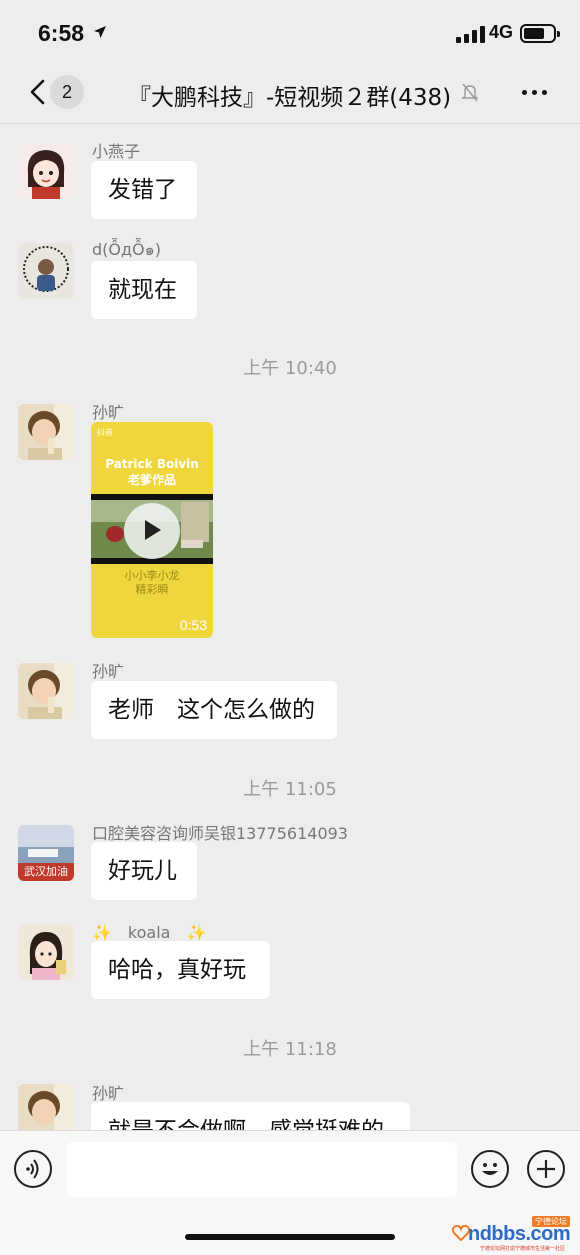 The image size is (580, 1255). Describe the element at coordinates (535, 93) in the screenshot. I see `more-options-button` at that location.